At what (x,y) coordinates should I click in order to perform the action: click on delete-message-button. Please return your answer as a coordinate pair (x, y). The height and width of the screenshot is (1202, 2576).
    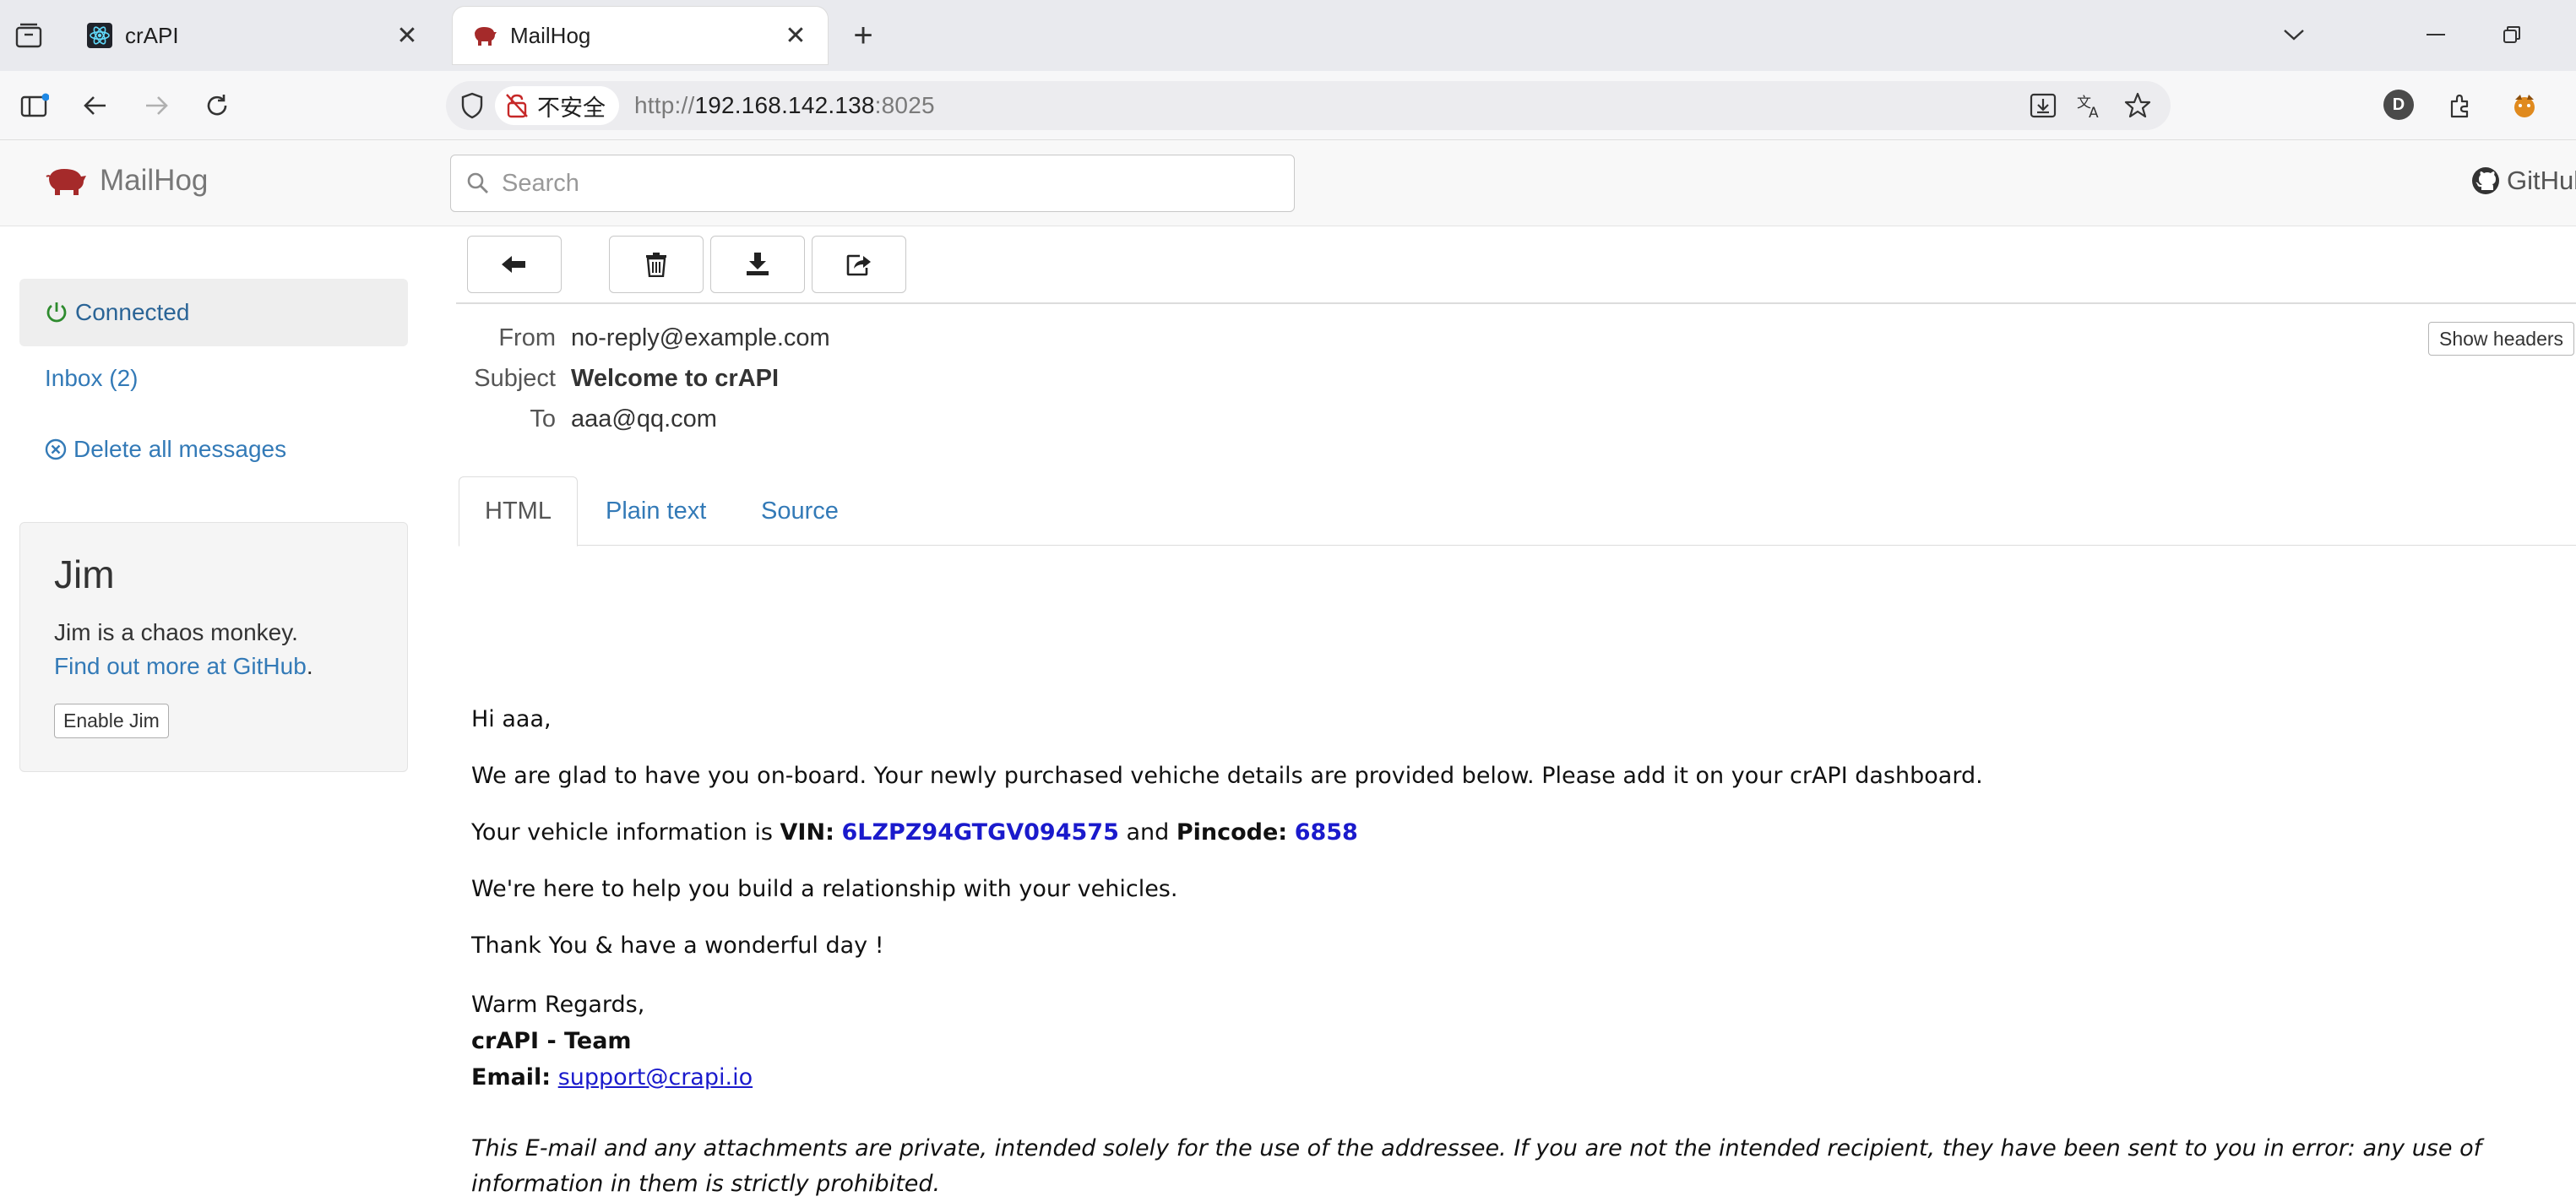
    Looking at the image, I should click on (656, 265).